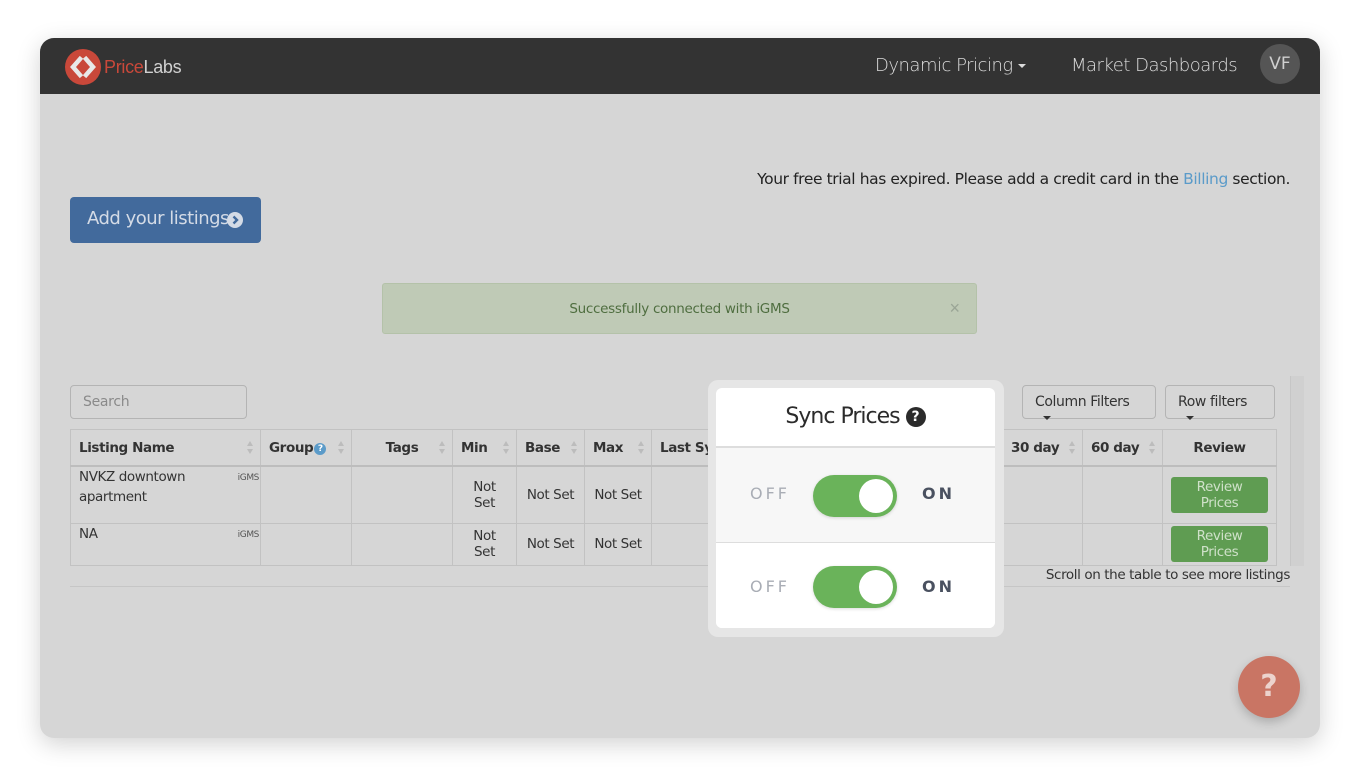 Image resolution: width=1360 pixels, height=780 pixels. I want to click on alert-message: Successfully connected with iGMS, so click(679, 309).